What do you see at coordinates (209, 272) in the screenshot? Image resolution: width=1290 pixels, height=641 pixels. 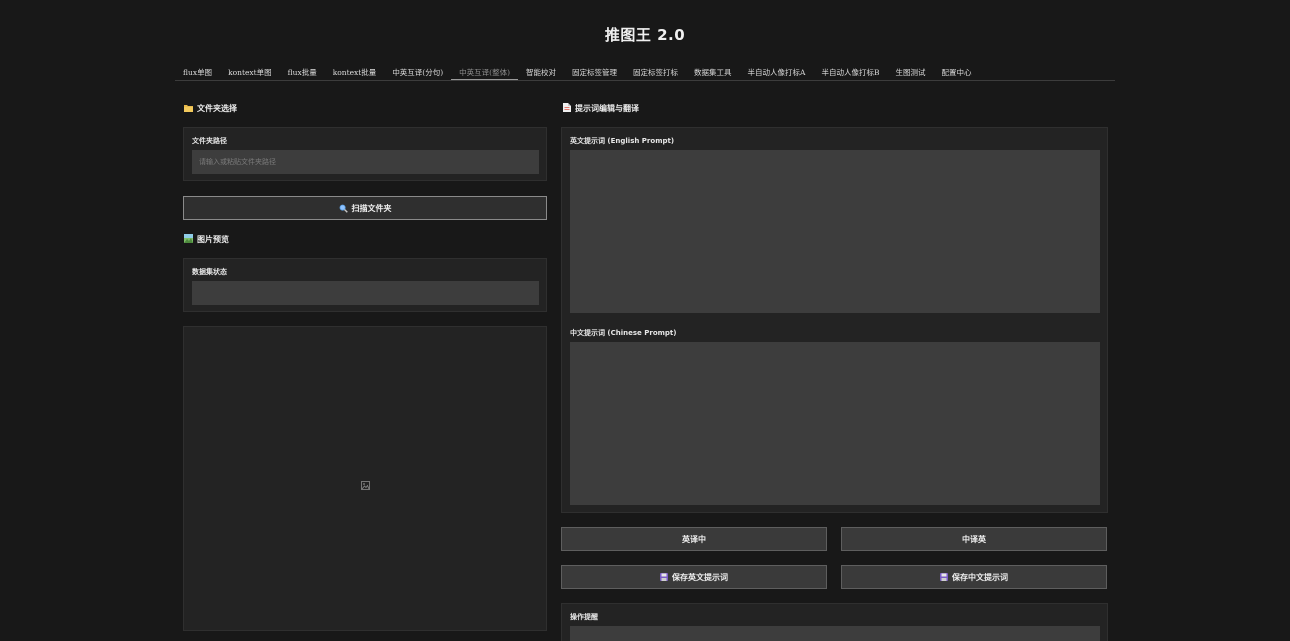 I see `dataset-status-label: 数据集状态` at bounding box center [209, 272].